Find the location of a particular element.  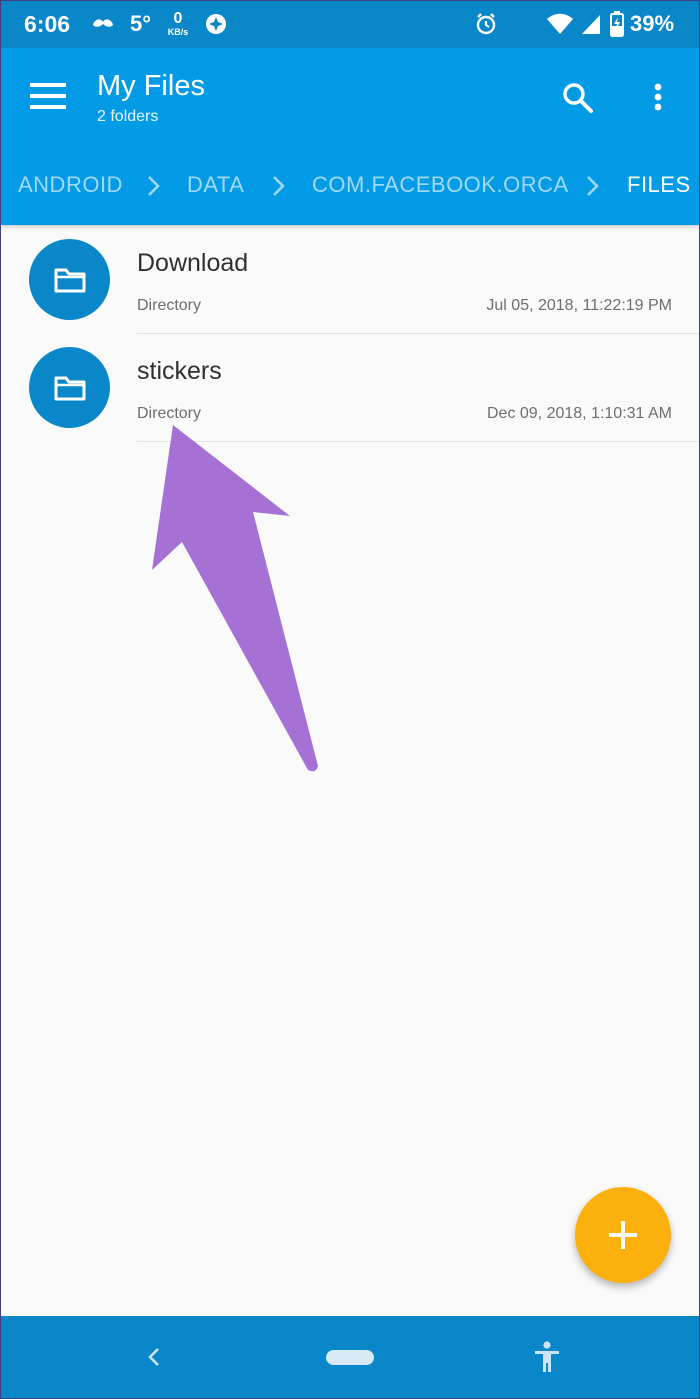

accessibility-icon is located at coordinates (547, 1357).